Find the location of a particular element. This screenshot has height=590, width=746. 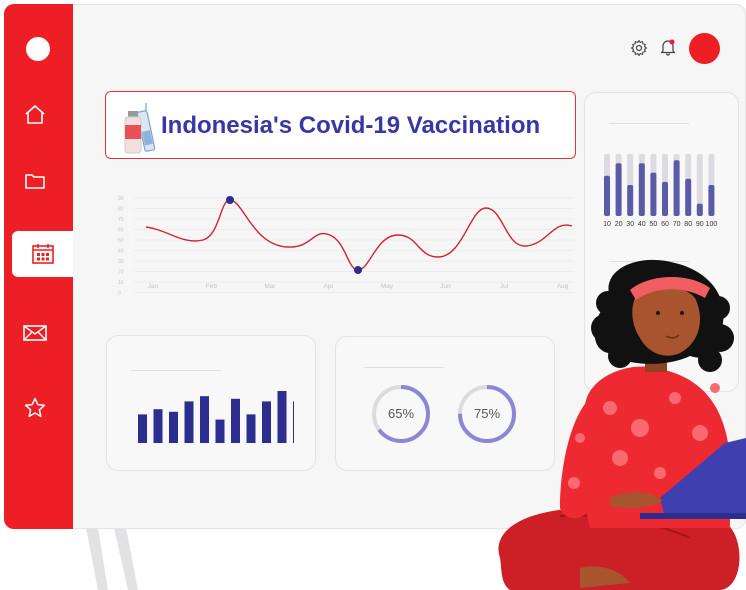

user-avatar is located at coordinates (704, 48).